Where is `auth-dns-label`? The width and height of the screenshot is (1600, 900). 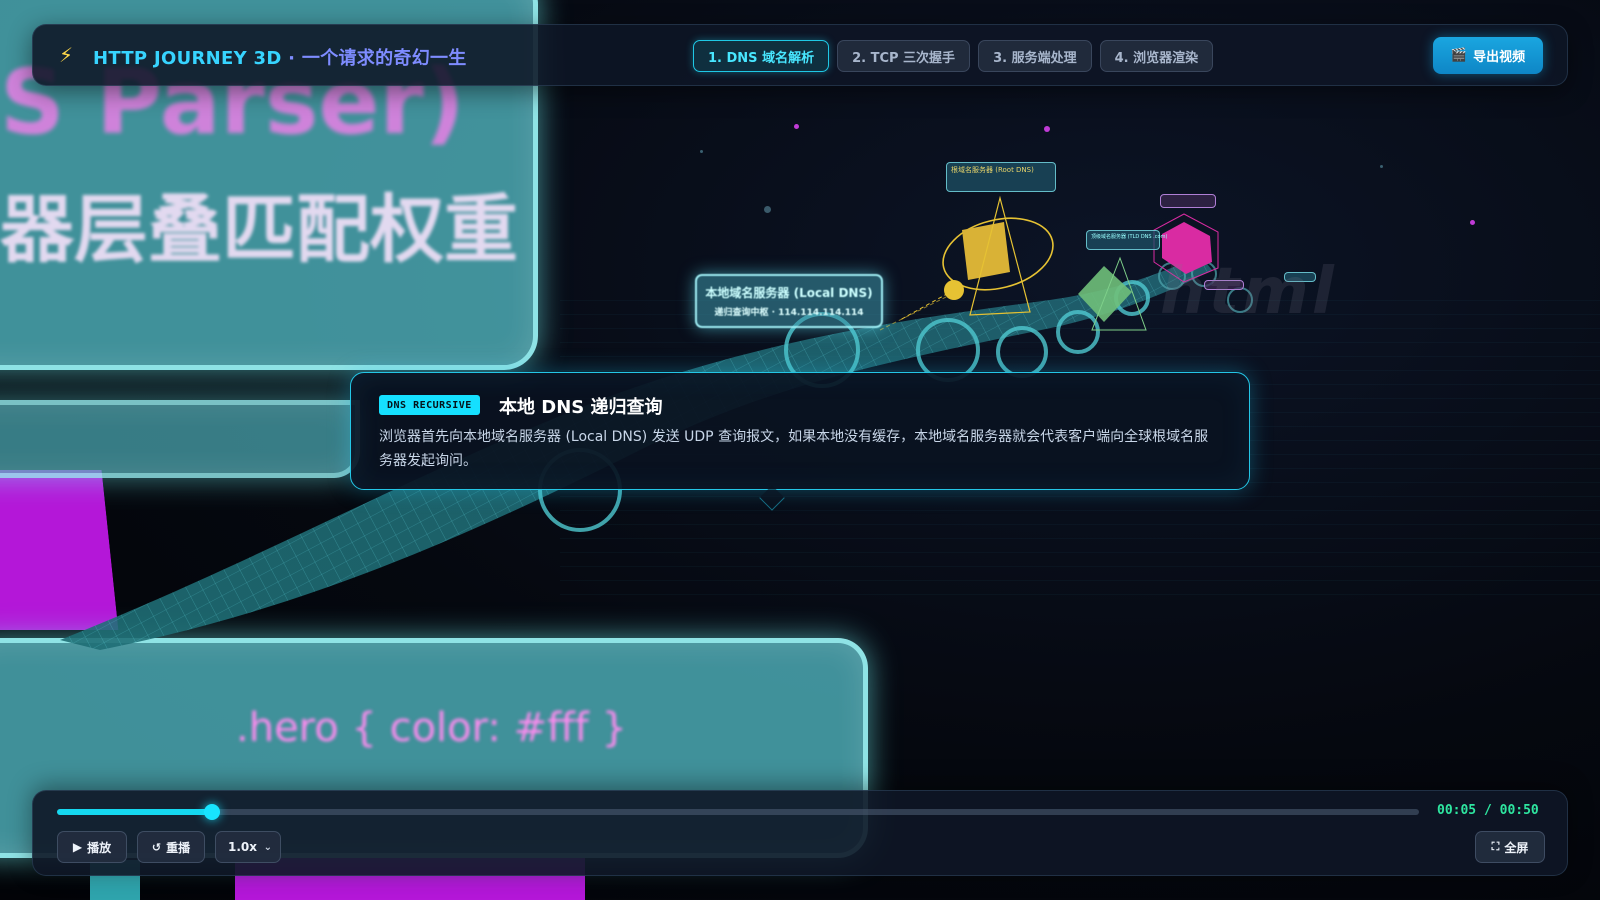
auth-dns-label is located at coordinates (1188, 201).